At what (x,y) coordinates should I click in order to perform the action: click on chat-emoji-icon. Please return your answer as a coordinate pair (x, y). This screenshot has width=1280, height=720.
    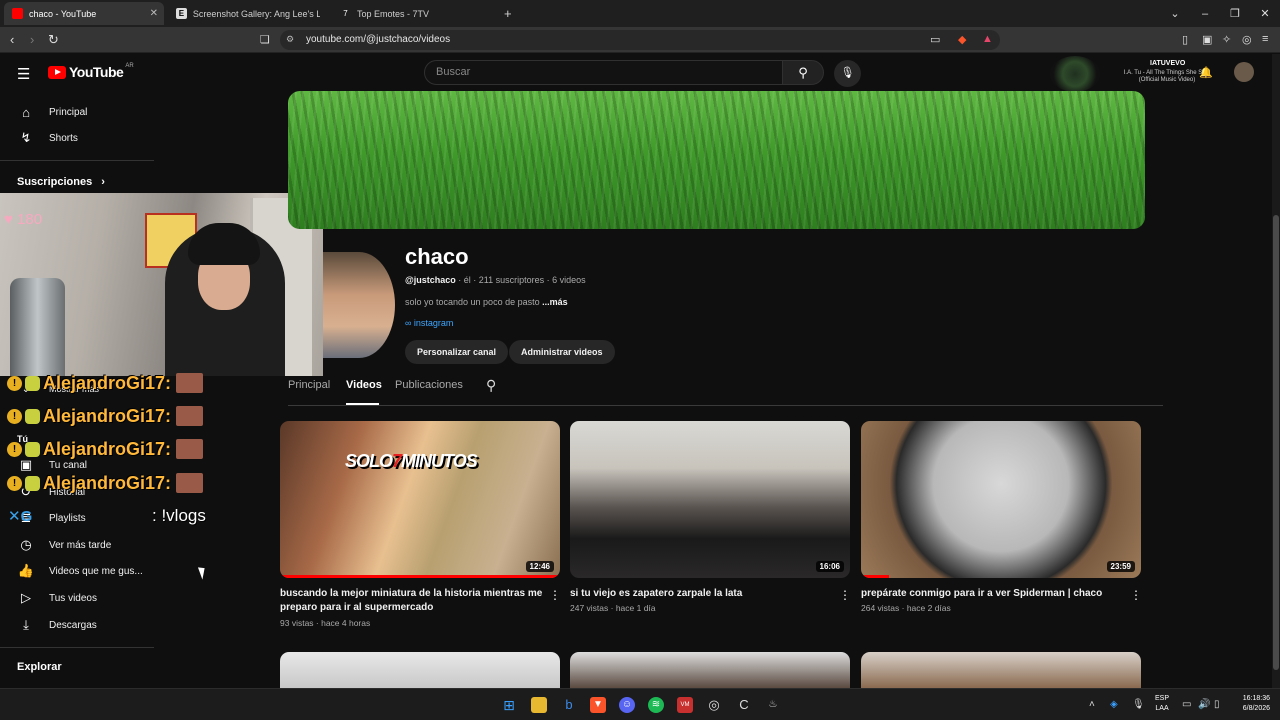
    Looking at the image, I should click on (32, 449).